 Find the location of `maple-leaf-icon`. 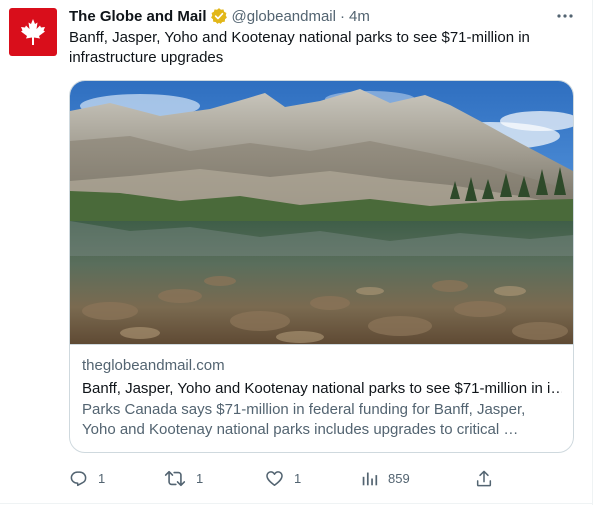

maple-leaf-icon is located at coordinates (33, 32).